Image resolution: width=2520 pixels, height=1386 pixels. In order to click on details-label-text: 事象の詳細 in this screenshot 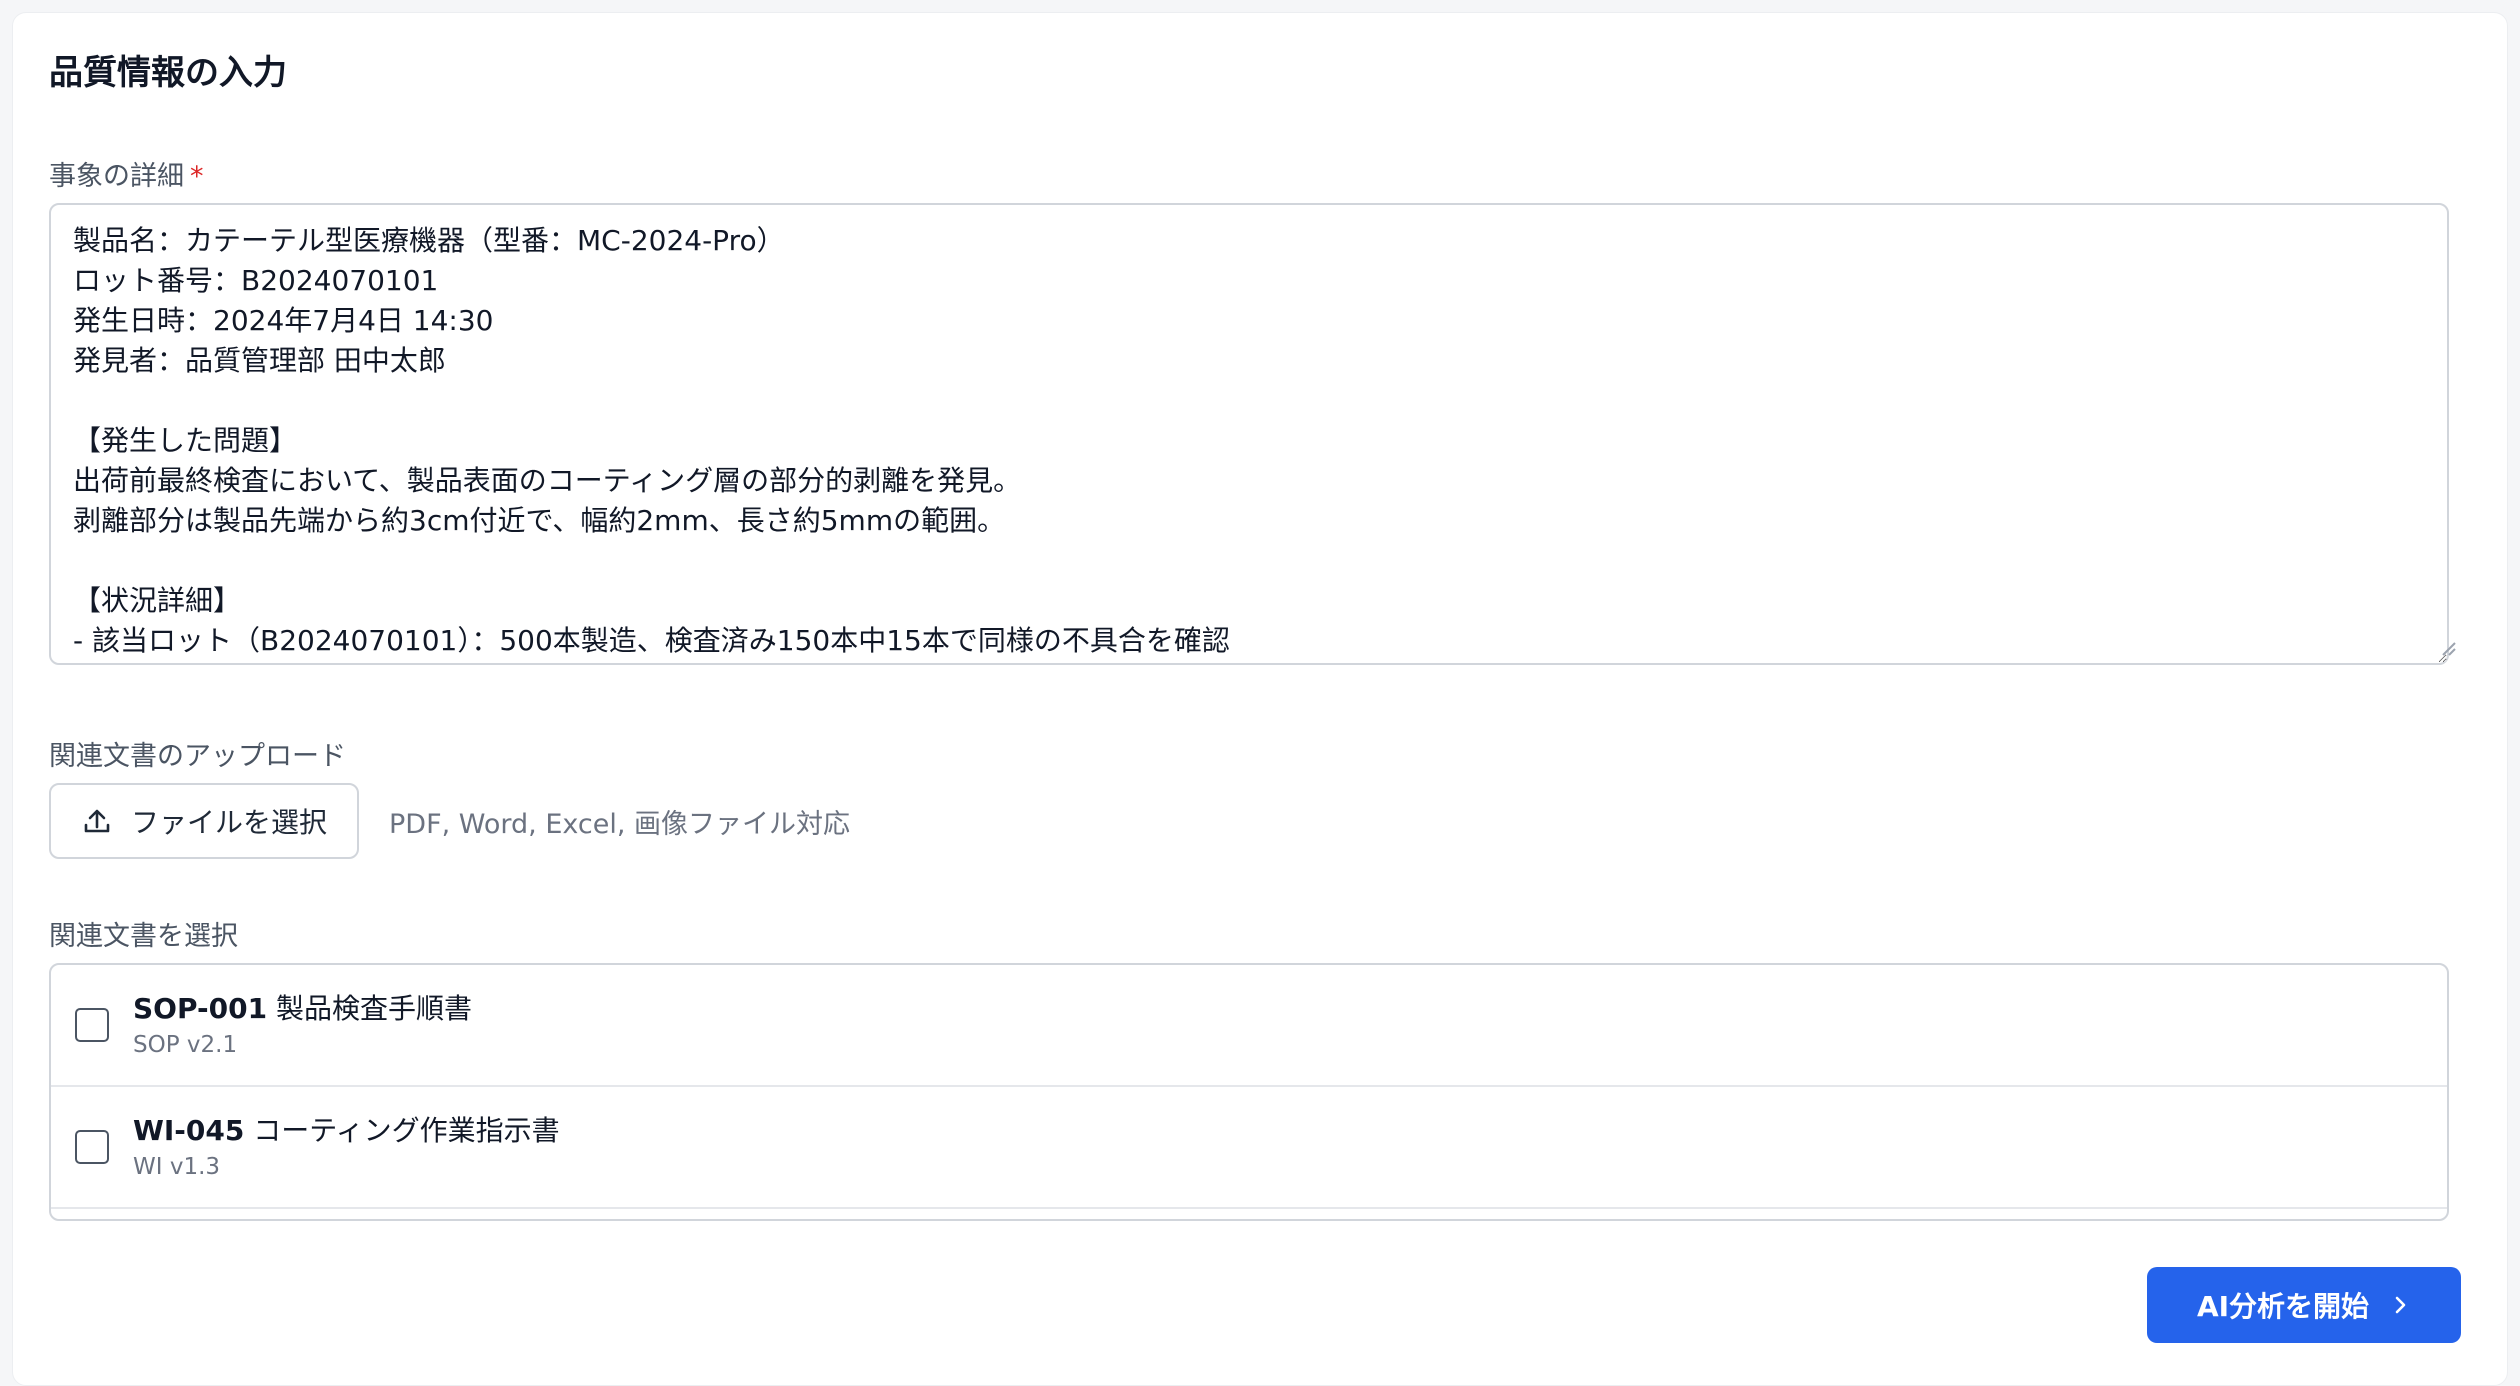, I will do `click(116, 176)`.